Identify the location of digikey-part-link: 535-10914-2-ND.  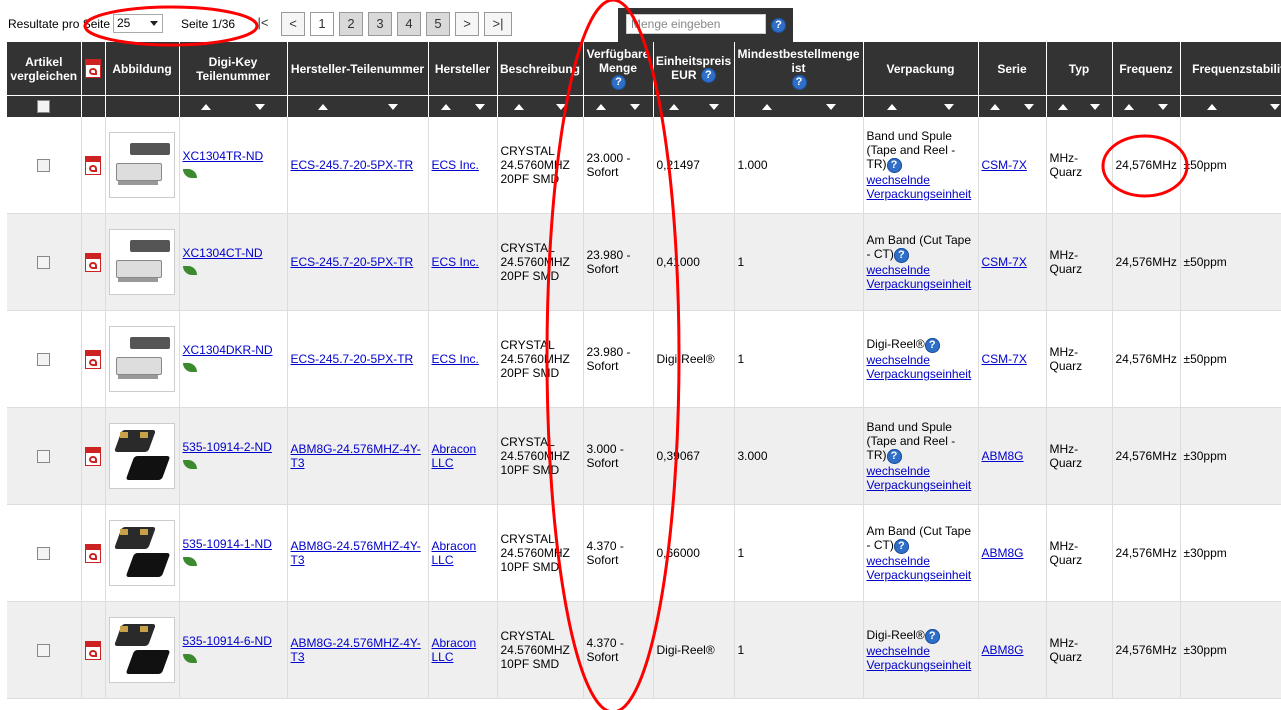
(233, 447).